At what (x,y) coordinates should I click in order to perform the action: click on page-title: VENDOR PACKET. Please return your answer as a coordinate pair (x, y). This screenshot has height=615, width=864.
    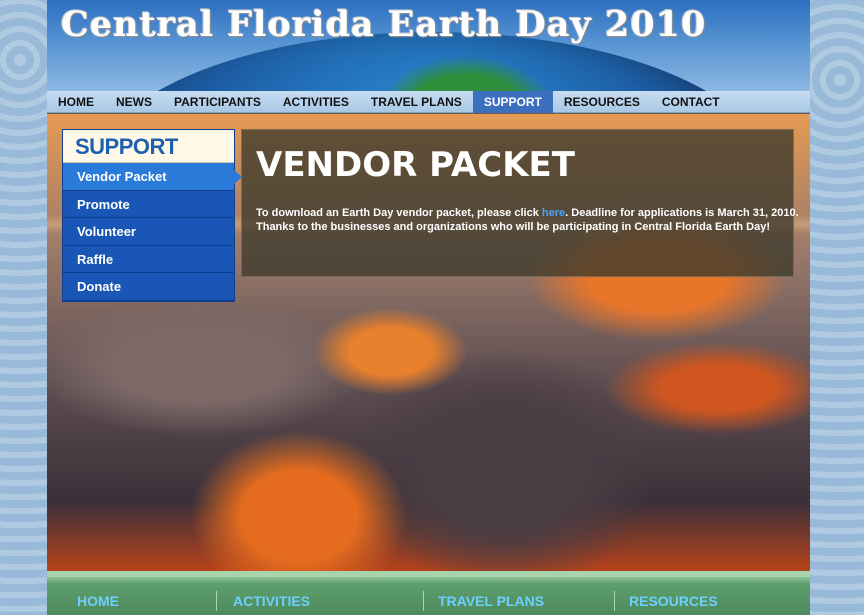
    Looking at the image, I should click on (415, 165).